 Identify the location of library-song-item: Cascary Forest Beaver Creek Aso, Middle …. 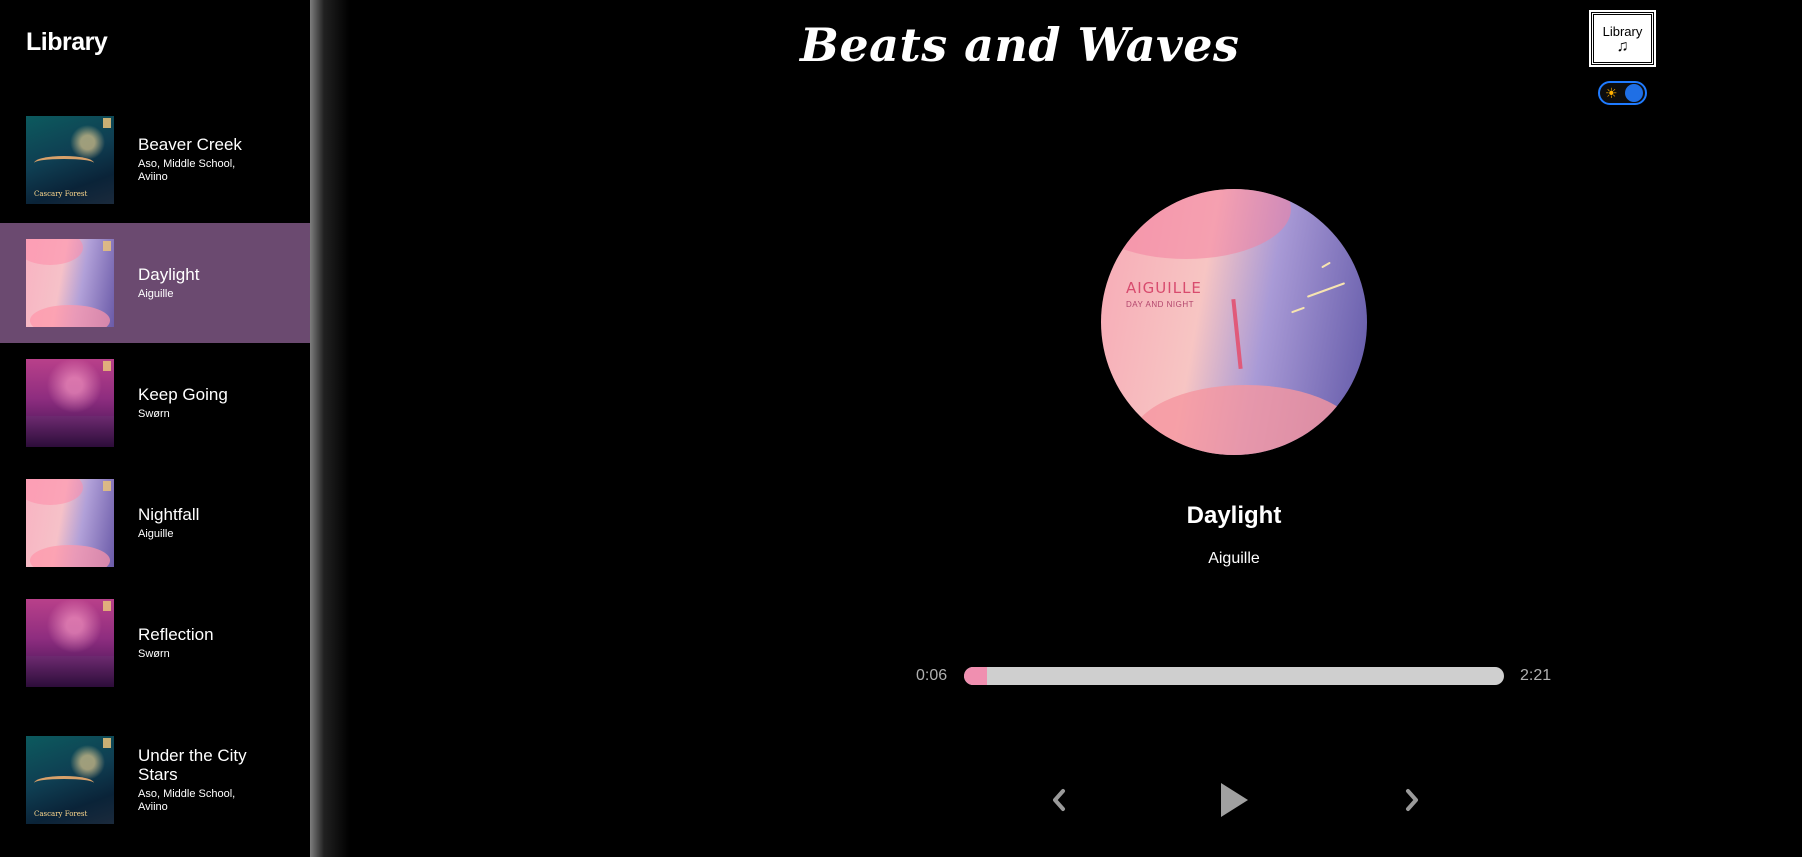
(155, 159).